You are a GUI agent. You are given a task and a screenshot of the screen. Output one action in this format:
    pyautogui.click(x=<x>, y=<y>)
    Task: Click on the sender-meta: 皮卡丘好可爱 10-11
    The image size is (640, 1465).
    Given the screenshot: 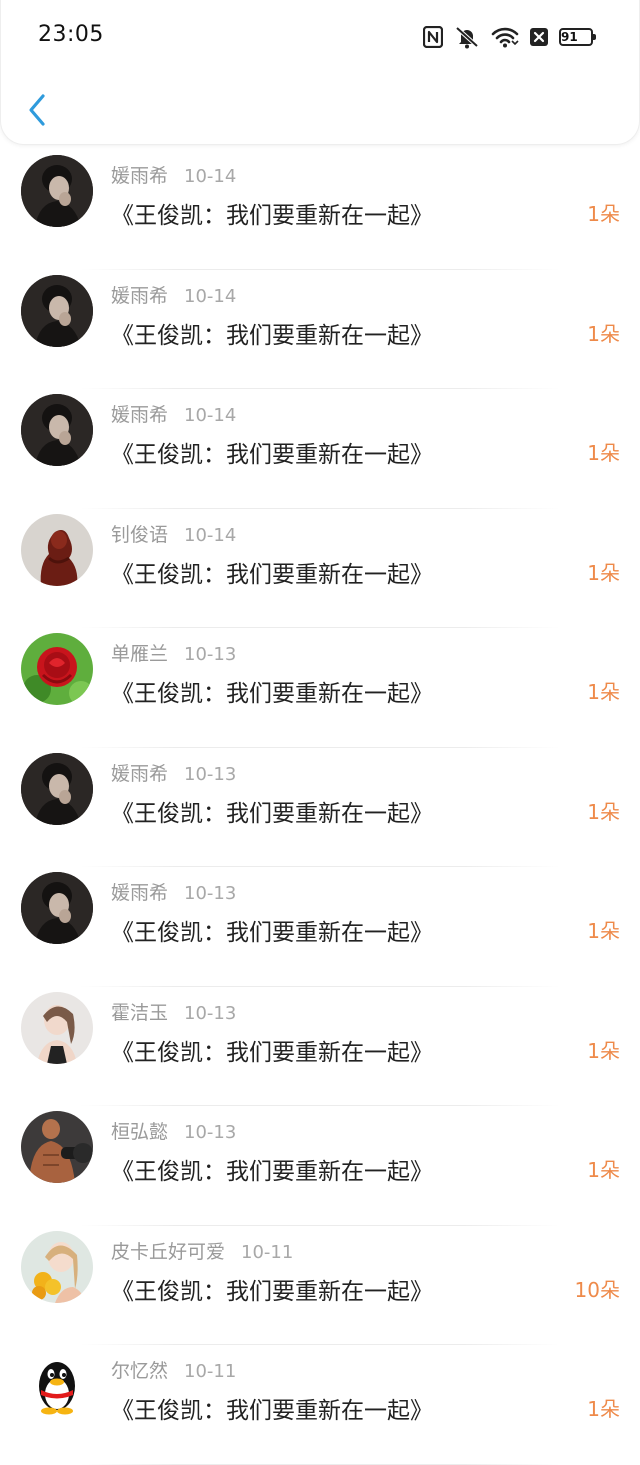 What is the action you would take?
    pyautogui.click(x=202, y=1250)
    